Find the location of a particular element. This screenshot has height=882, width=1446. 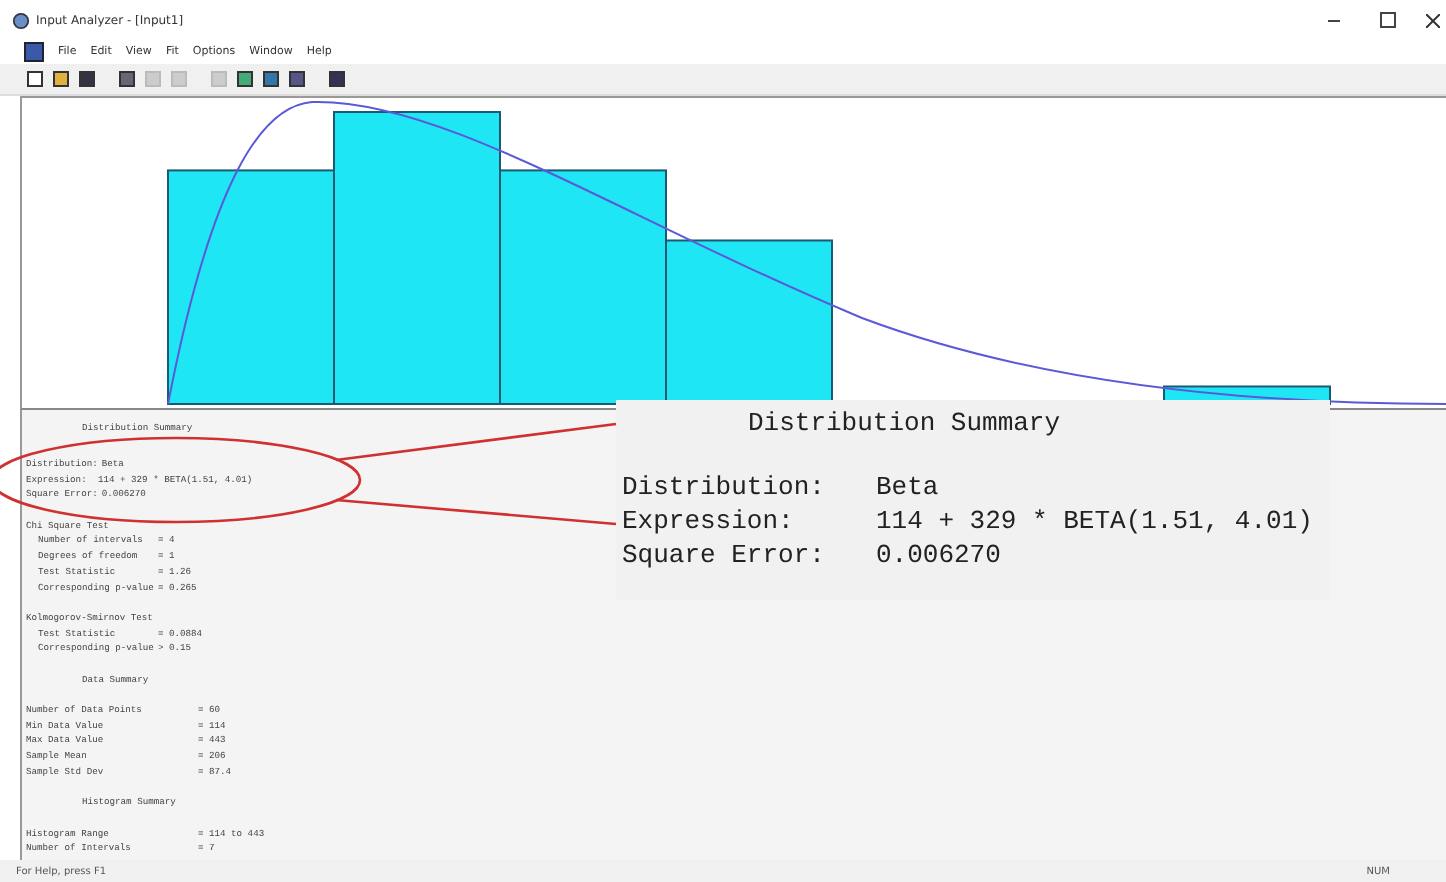

minimize-icon is located at coordinates (1334, 20).